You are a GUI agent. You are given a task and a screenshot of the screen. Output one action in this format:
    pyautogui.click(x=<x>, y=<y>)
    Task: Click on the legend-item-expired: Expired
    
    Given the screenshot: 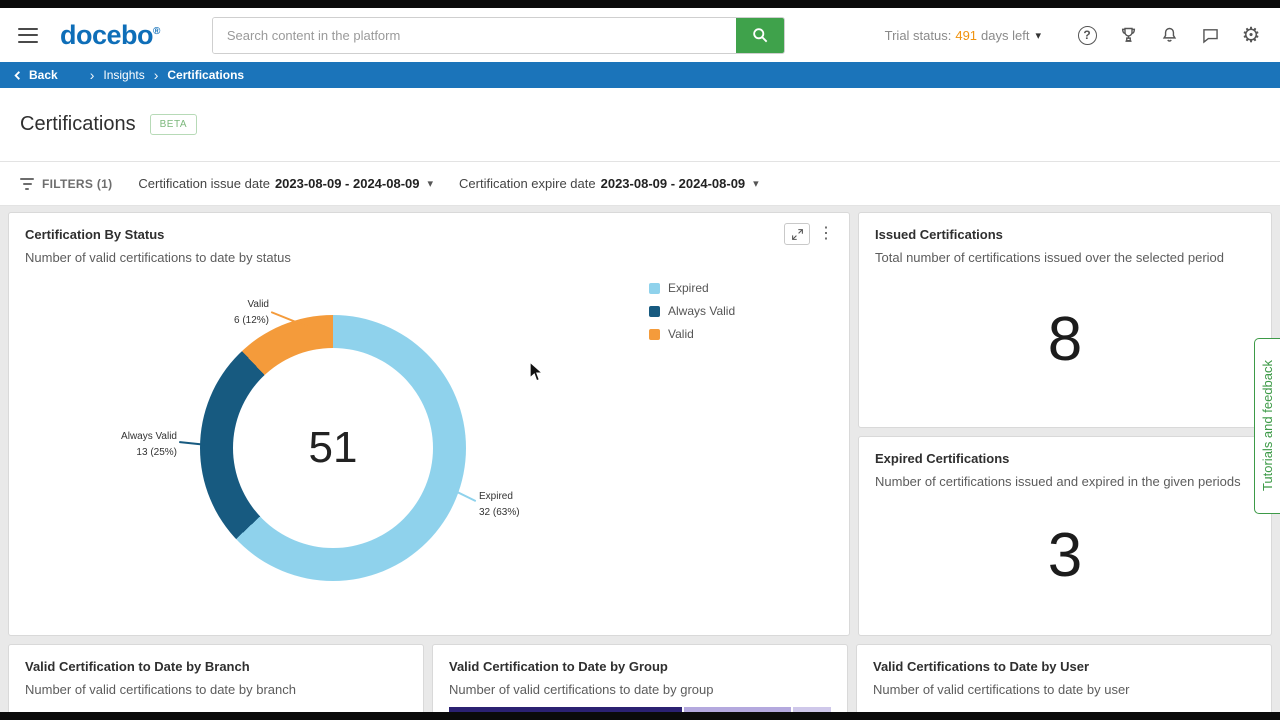 What is the action you would take?
    pyautogui.click(x=692, y=288)
    